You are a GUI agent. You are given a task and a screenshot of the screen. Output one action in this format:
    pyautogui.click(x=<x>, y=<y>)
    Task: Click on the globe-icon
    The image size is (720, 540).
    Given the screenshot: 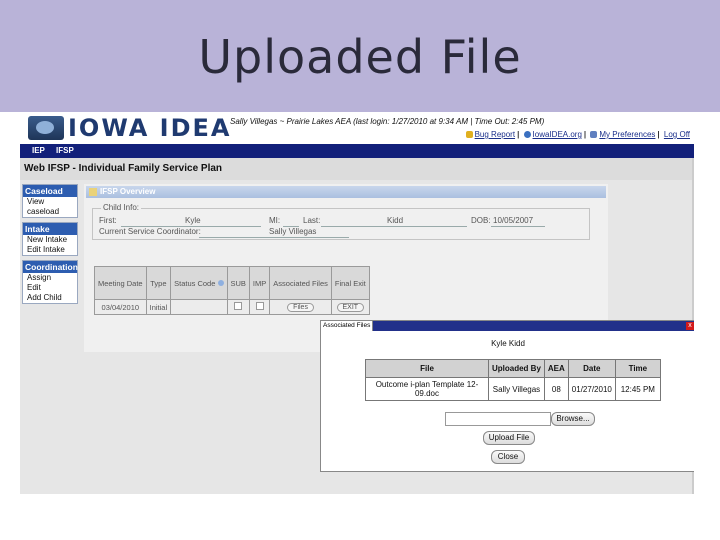 What is the action you would take?
    pyautogui.click(x=527, y=134)
    